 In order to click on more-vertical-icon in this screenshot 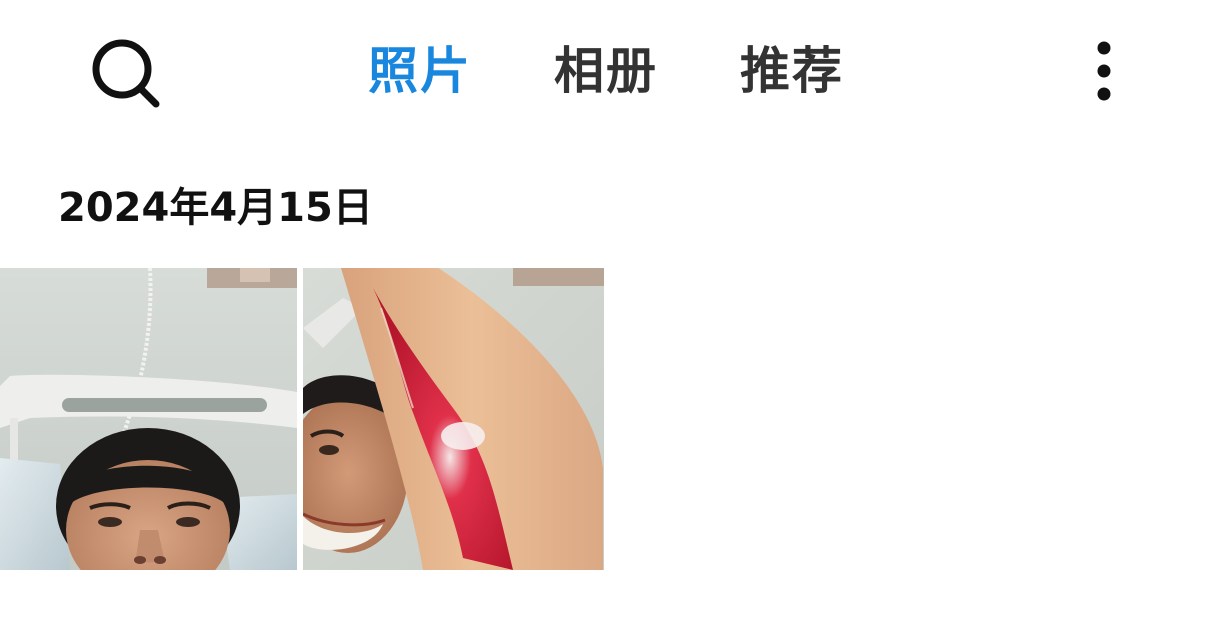, I will do `click(1104, 71)`.